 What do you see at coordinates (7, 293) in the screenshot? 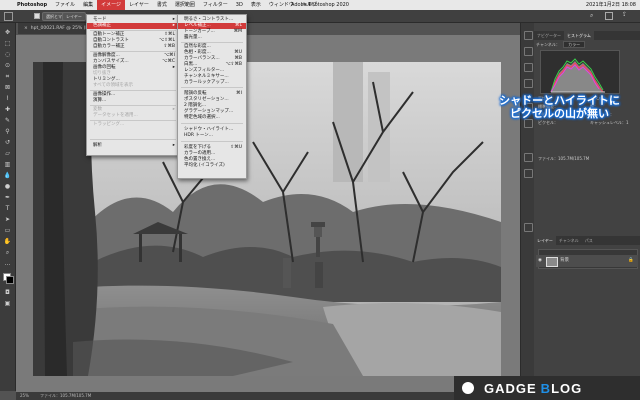
I see `quick-mask-icon: ◘` at bounding box center [7, 293].